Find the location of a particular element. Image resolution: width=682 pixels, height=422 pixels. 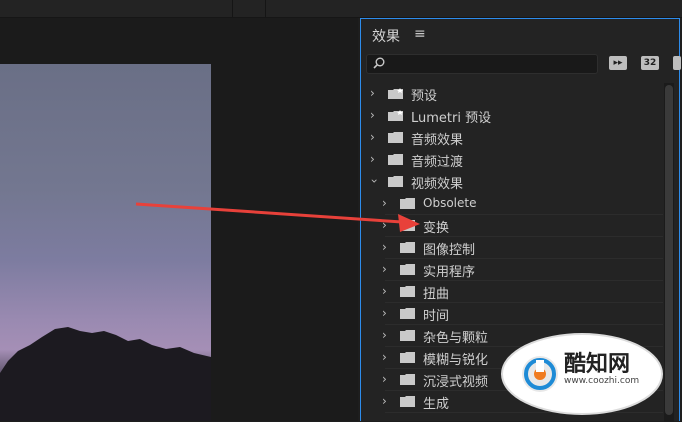

tree-item-obsolete: › Obsolete is located at coordinates (512, 204).